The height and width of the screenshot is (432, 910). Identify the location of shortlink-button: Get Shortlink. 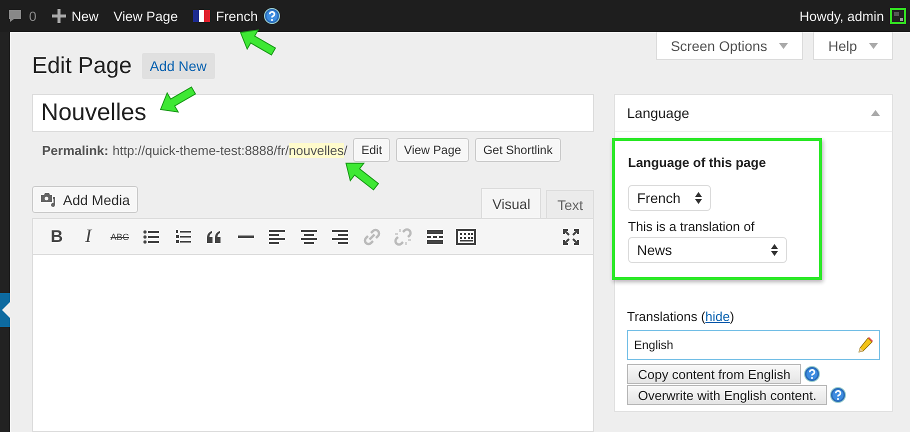
(518, 150).